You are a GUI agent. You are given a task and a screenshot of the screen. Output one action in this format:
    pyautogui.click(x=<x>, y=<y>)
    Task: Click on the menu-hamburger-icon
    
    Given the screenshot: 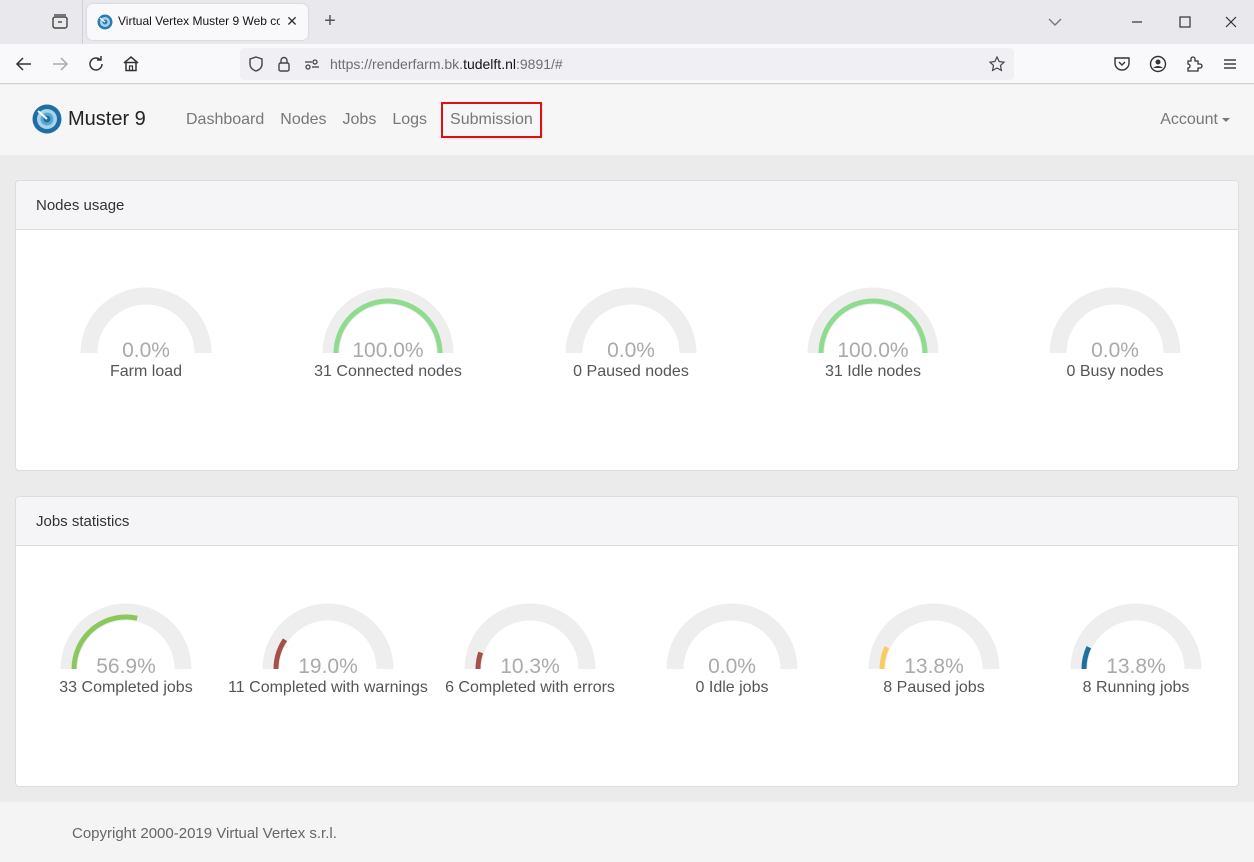 What is the action you would take?
    pyautogui.click(x=1230, y=64)
    